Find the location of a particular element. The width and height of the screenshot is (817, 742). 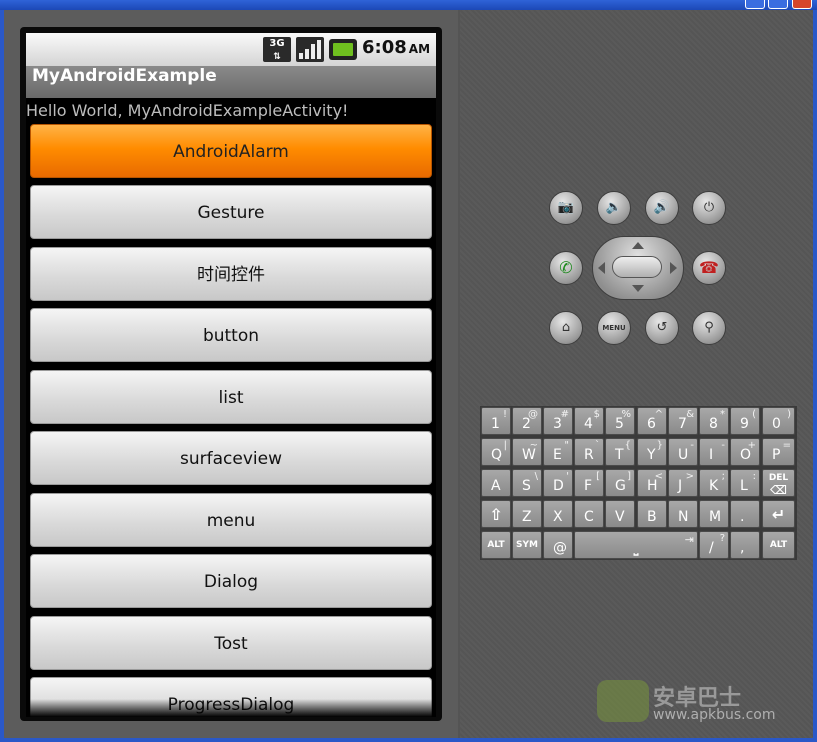

hello-text: Hello World, MyAndroidExampleActivity! is located at coordinates (187, 110).